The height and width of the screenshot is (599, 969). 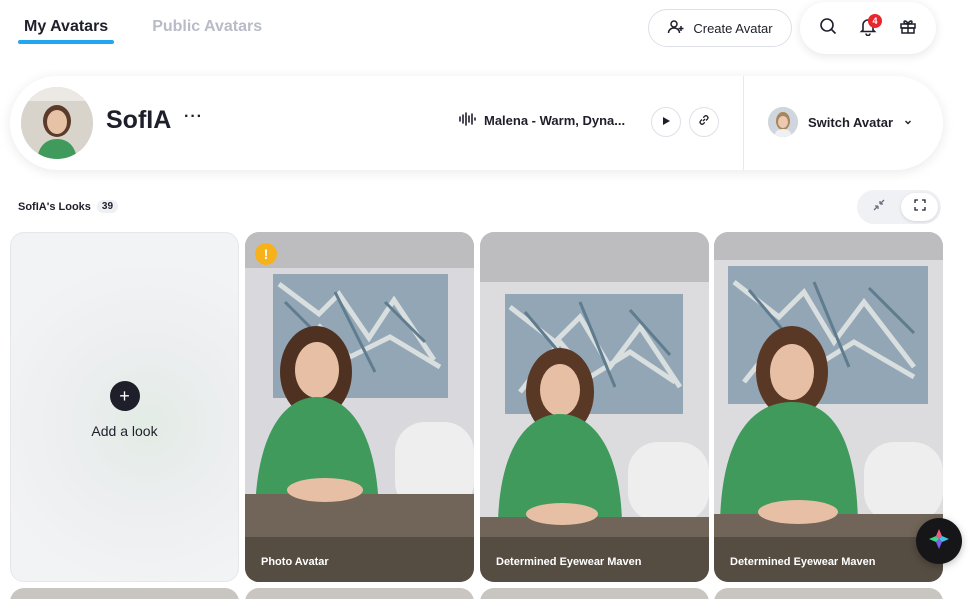 I want to click on user-plus-icon, so click(x=676, y=28).